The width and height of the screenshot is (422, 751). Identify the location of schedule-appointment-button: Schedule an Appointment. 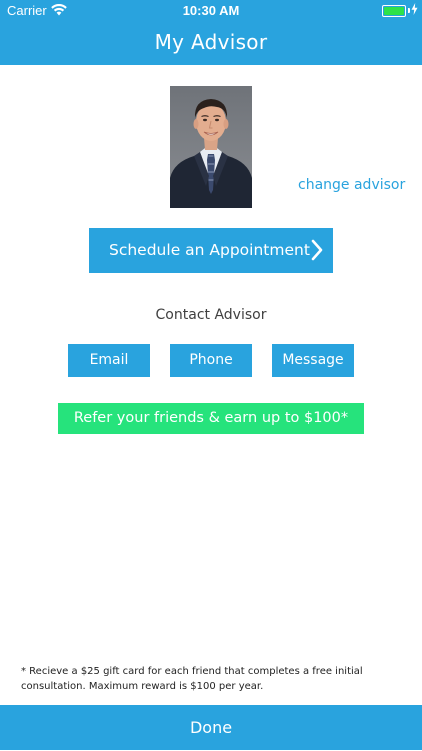
(211, 250).